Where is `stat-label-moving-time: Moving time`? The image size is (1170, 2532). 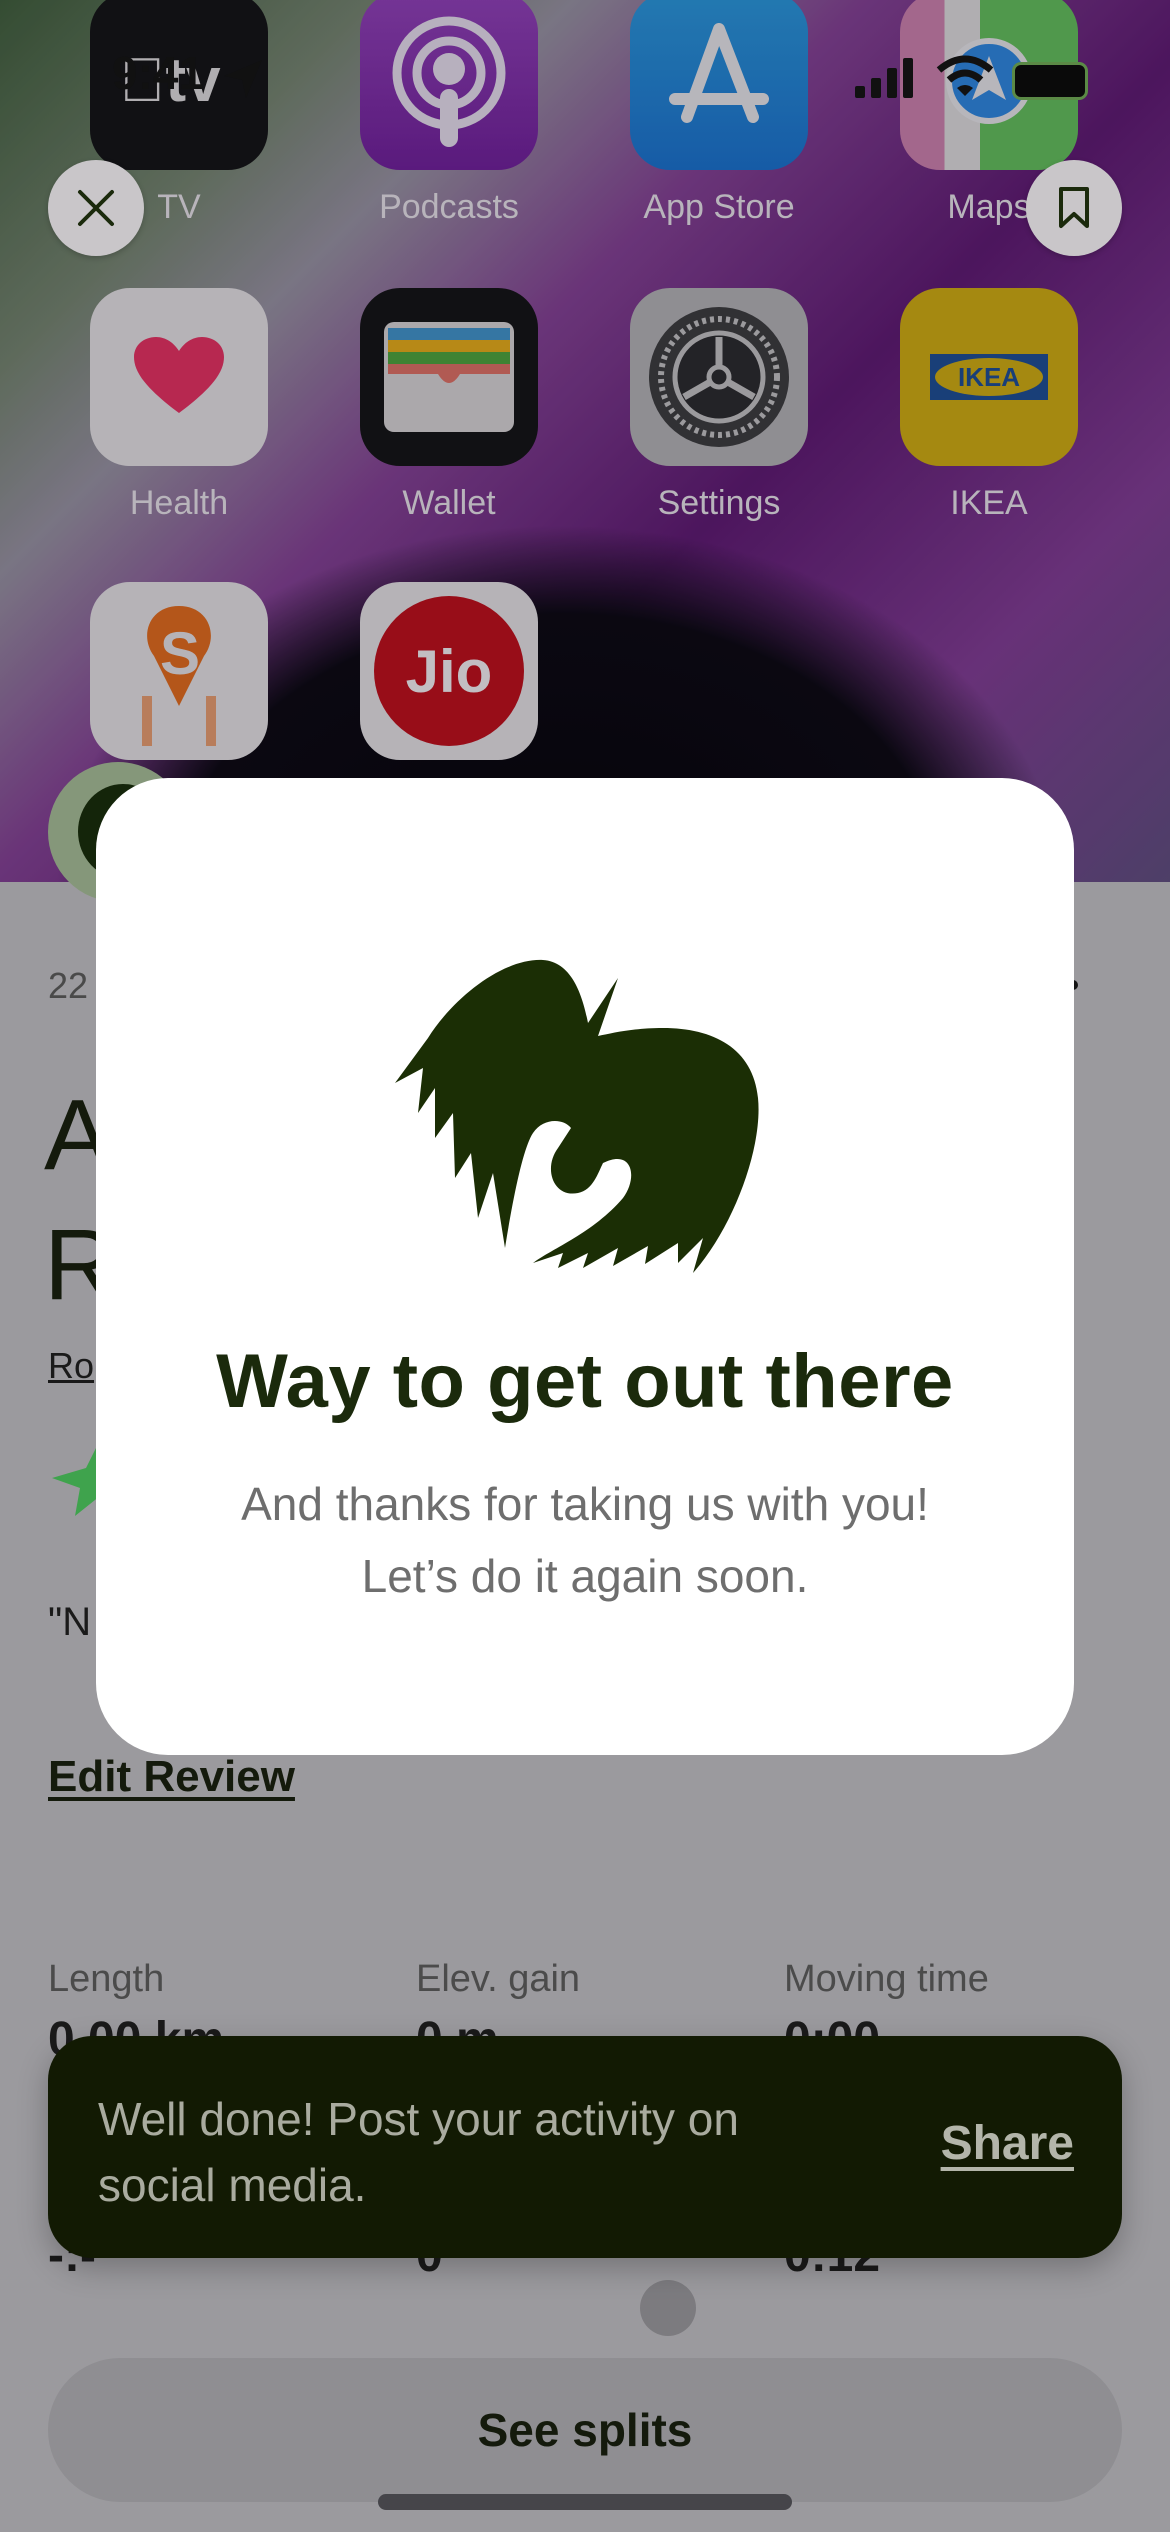 stat-label-moving-time: Moving time is located at coordinates (886, 1979).